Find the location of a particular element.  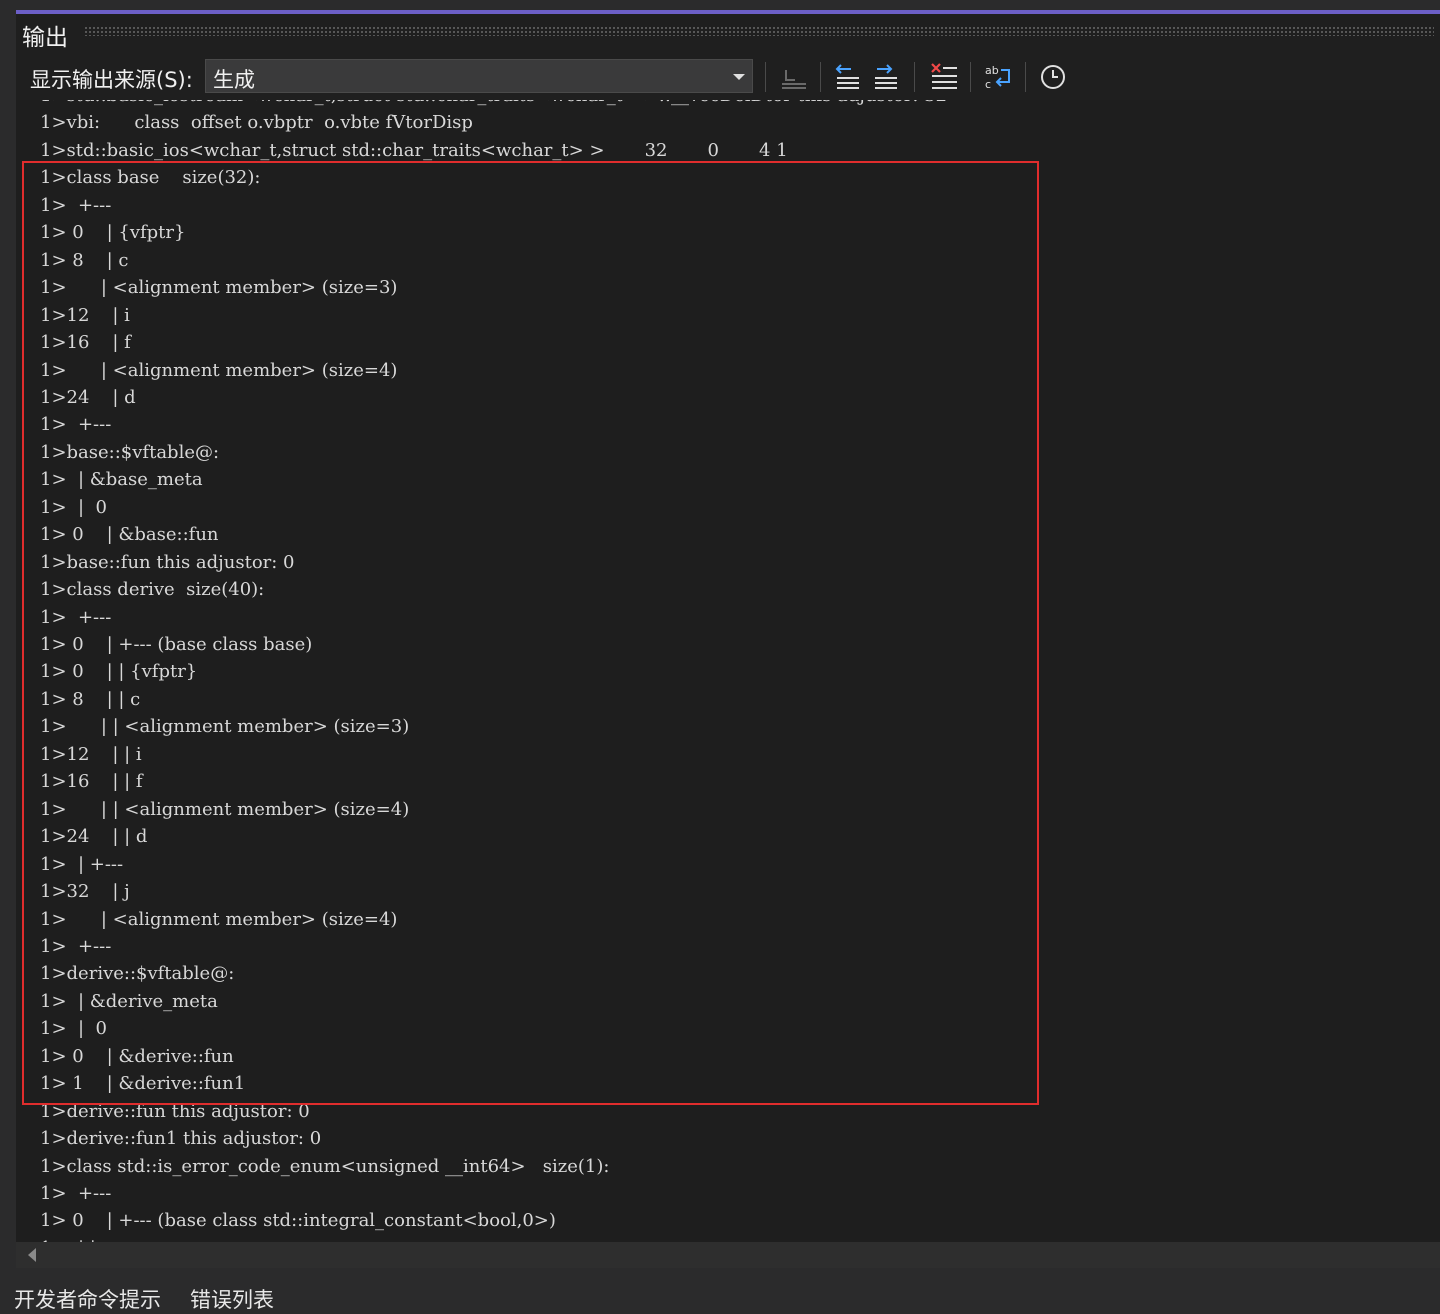

output-line: 1> 1 | &derive::fun1 is located at coordinates (143, 1084).